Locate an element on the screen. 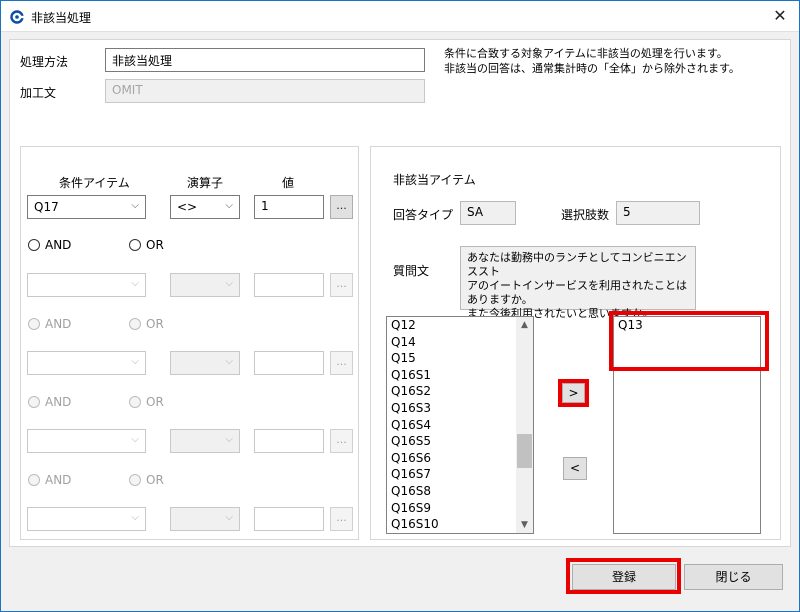  list-item: Q16S7 is located at coordinates (411, 474).